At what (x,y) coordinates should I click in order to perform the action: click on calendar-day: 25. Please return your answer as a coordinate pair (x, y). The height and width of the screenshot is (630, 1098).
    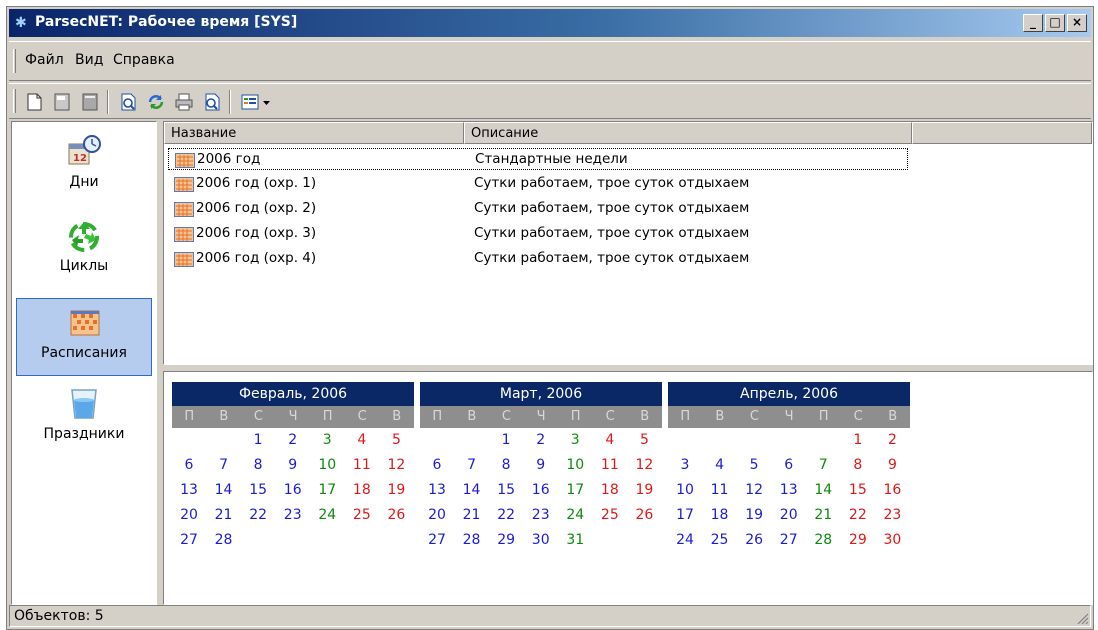
    Looking at the image, I should click on (610, 515).